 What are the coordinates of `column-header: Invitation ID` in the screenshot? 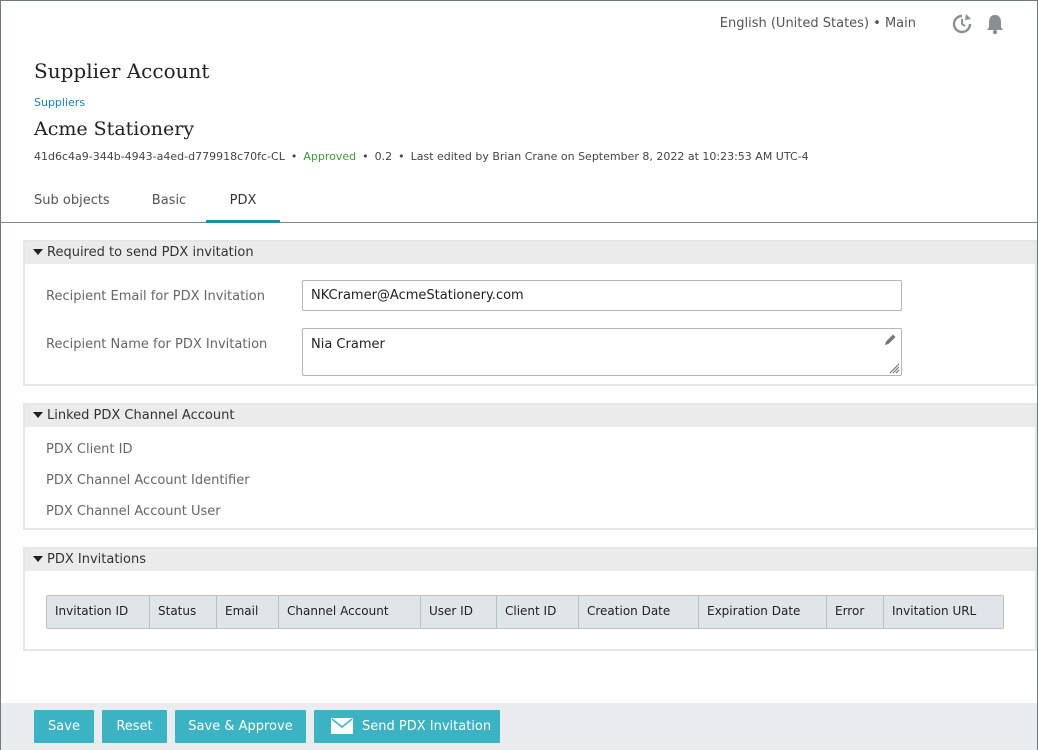 It's located at (98, 612).